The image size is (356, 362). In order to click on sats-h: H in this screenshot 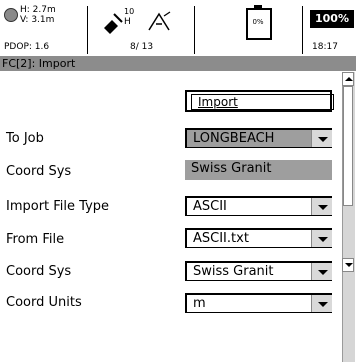, I will do `click(127, 22)`.